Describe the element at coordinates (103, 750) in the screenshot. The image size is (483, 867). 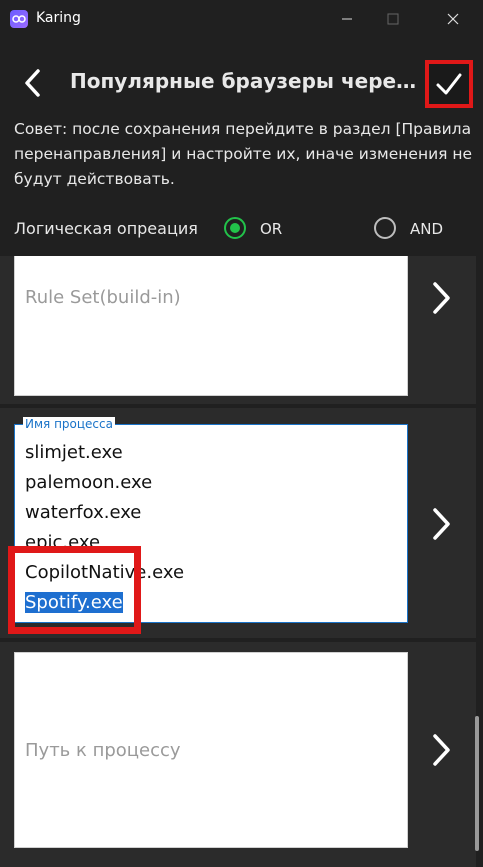
I see `process-path-placeholder: Путь к процессу` at that location.